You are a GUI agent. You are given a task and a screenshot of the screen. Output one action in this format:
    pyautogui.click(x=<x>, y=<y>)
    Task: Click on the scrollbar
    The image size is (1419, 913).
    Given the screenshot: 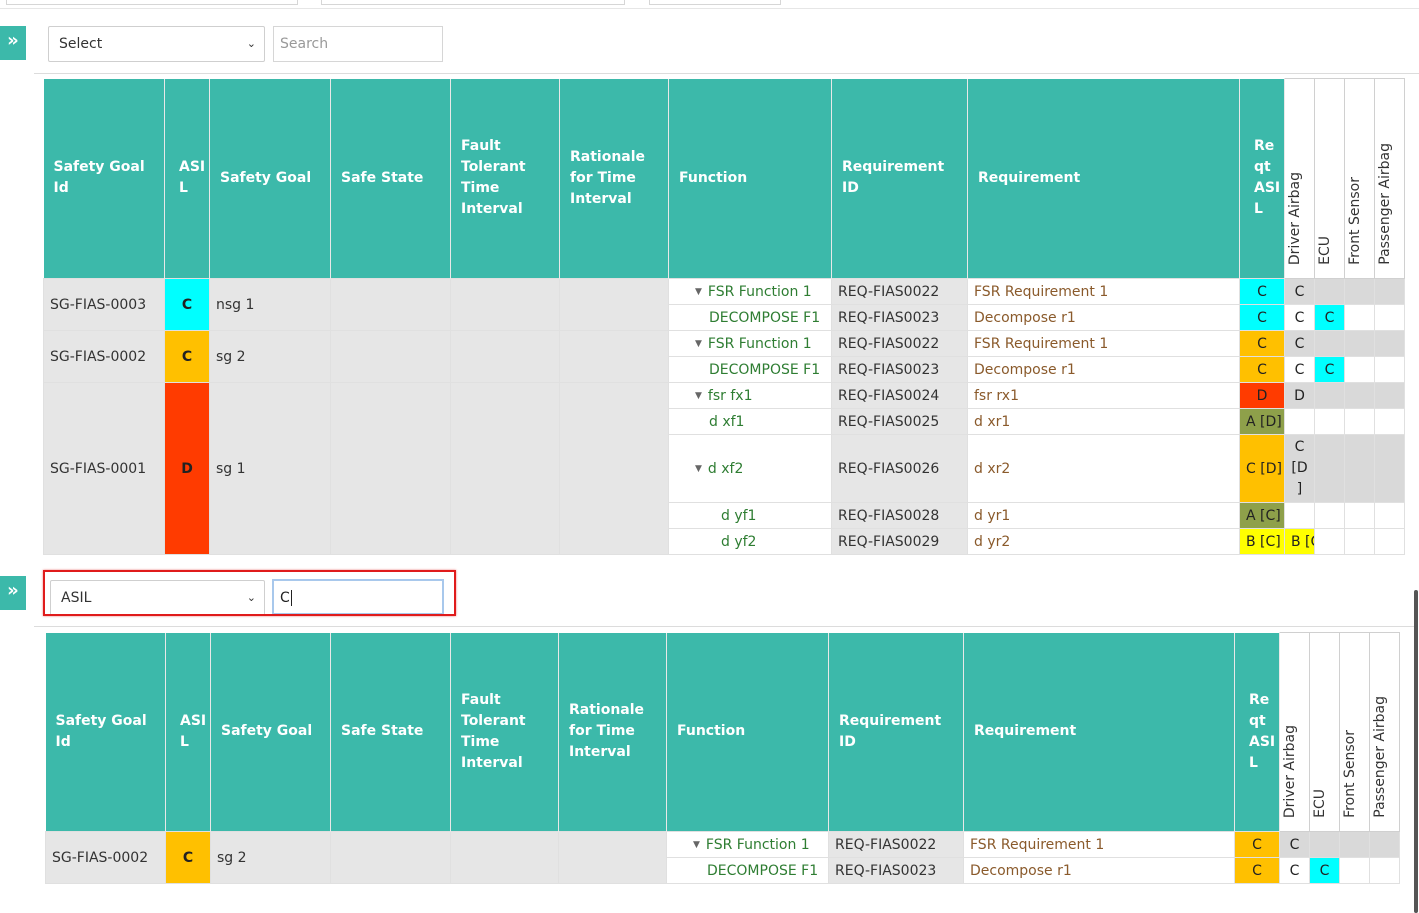 What is the action you would take?
    pyautogui.click(x=1416, y=751)
    